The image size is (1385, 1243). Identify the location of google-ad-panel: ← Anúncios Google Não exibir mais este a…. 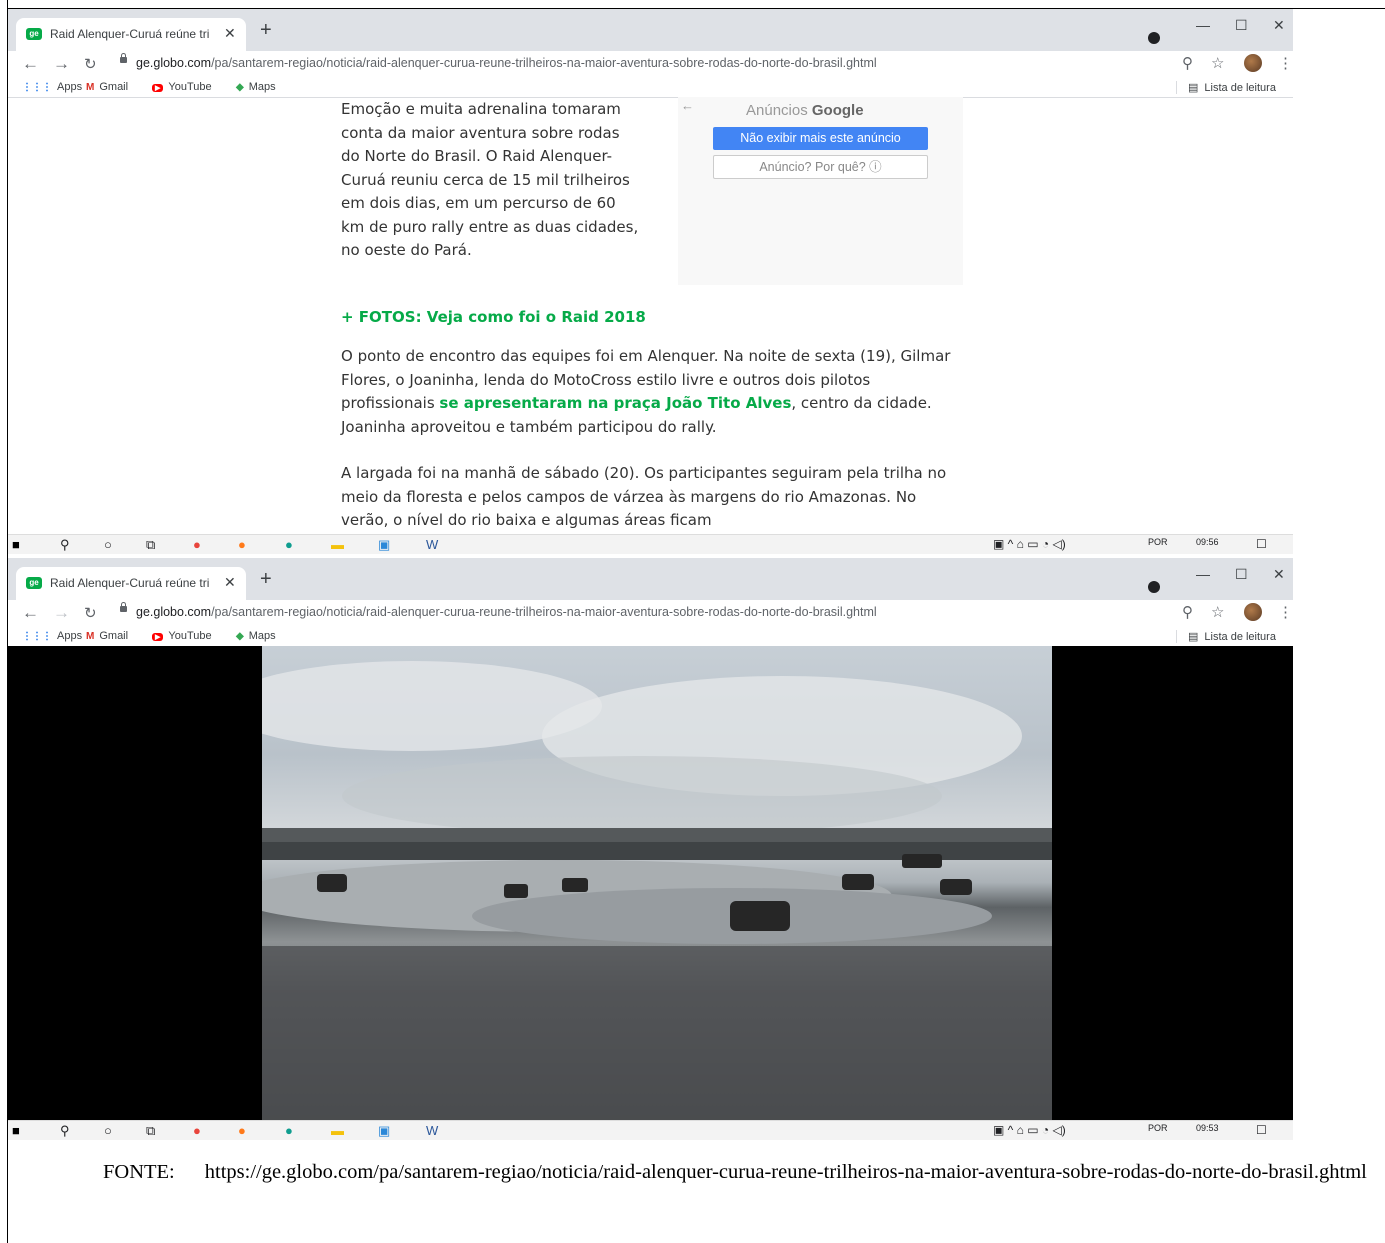
(820, 191).